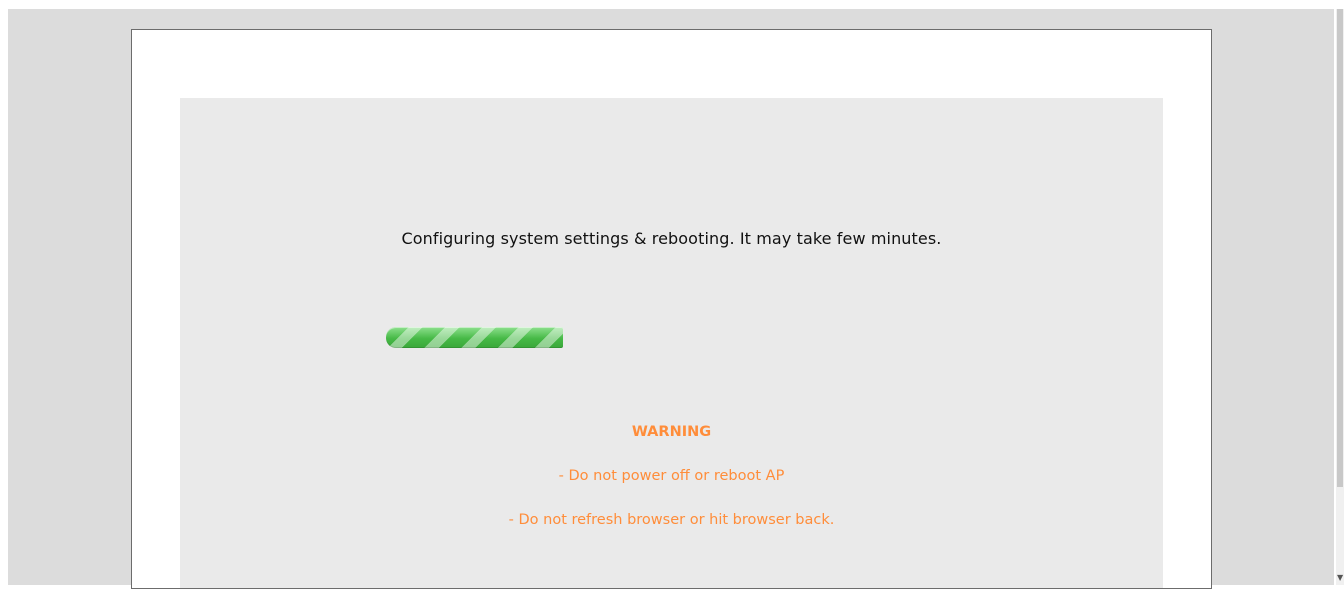  Describe the element at coordinates (1340, 248) in the screenshot. I see `scrollbar-thumb` at that location.